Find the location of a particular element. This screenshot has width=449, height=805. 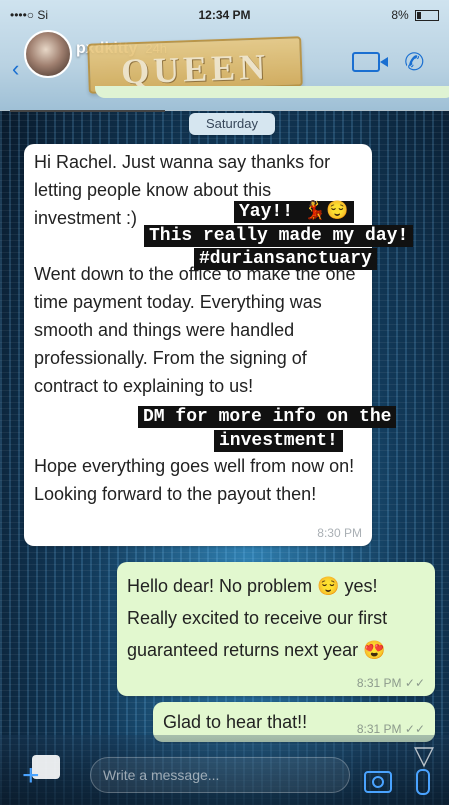

battery-percent: 8% is located at coordinates (400, 15).